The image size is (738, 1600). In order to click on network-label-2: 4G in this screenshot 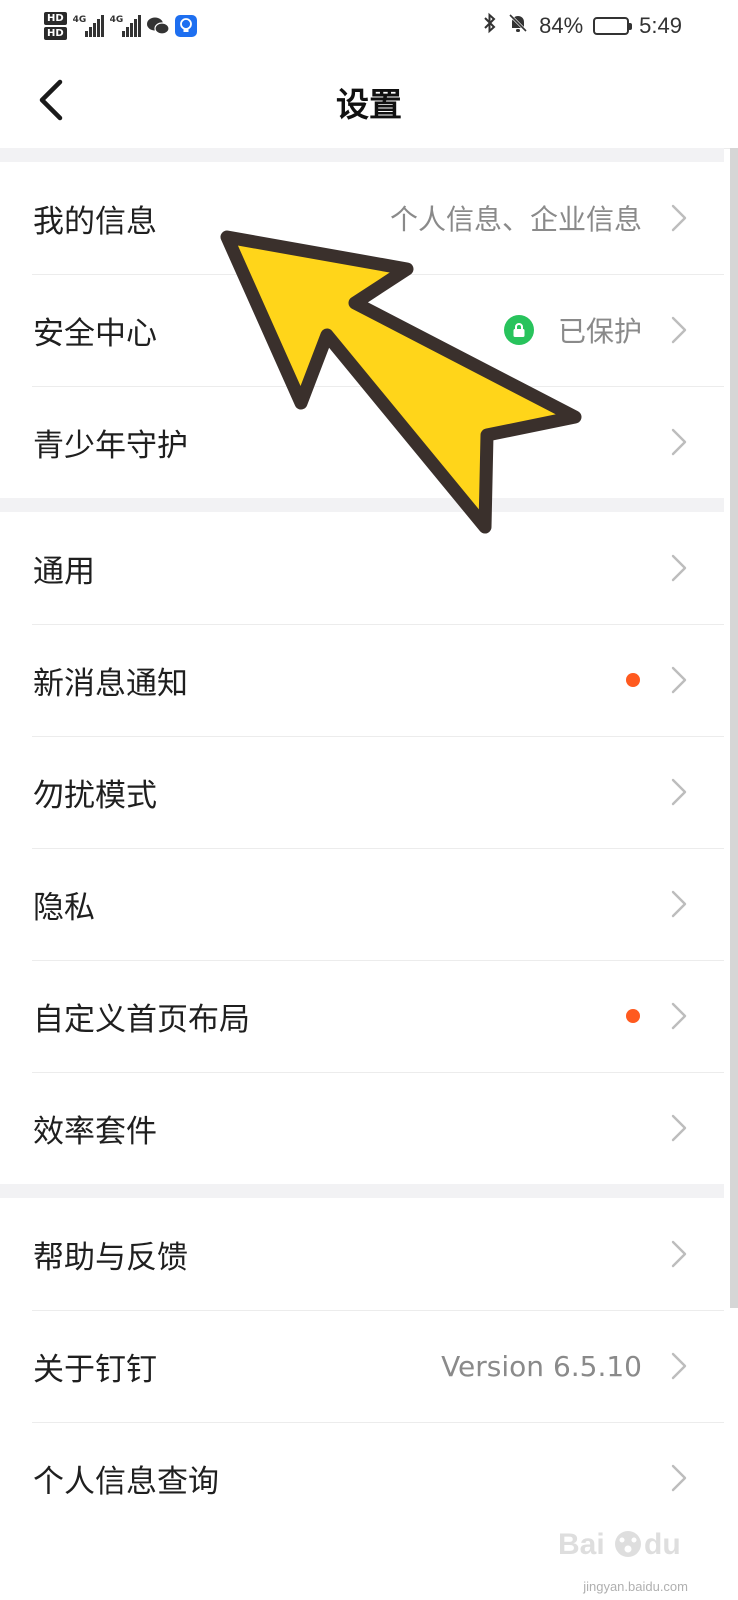, I will do `click(116, 20)`.